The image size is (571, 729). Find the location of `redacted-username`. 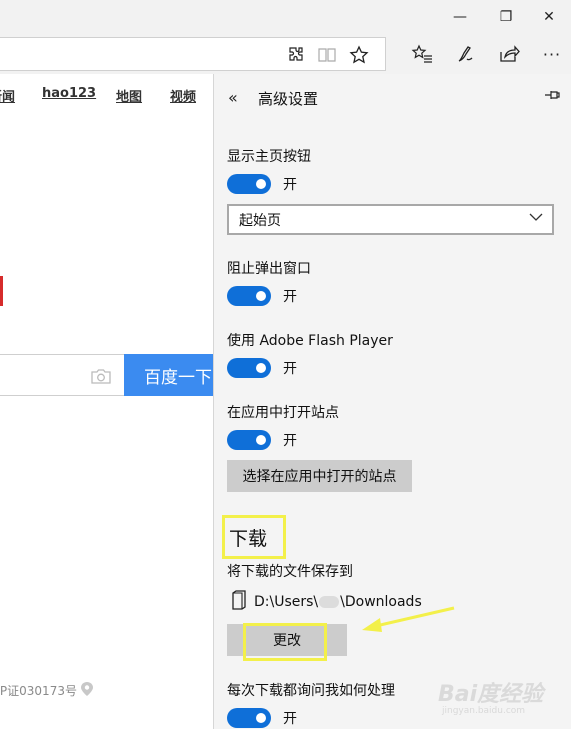

redacted-username is located at coordinates (329, 602).